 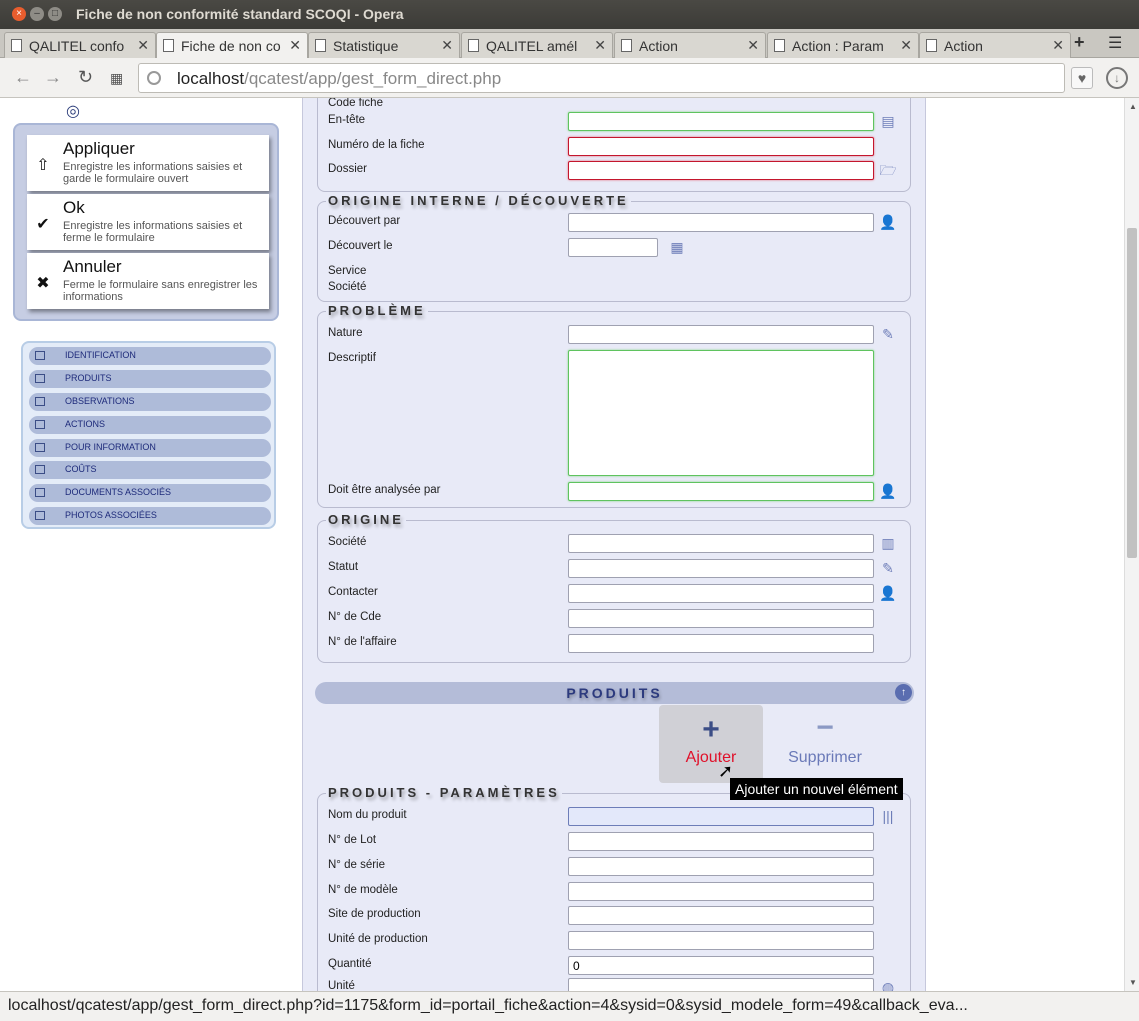 I want to click on serie-input, so click(x=721, y=866).